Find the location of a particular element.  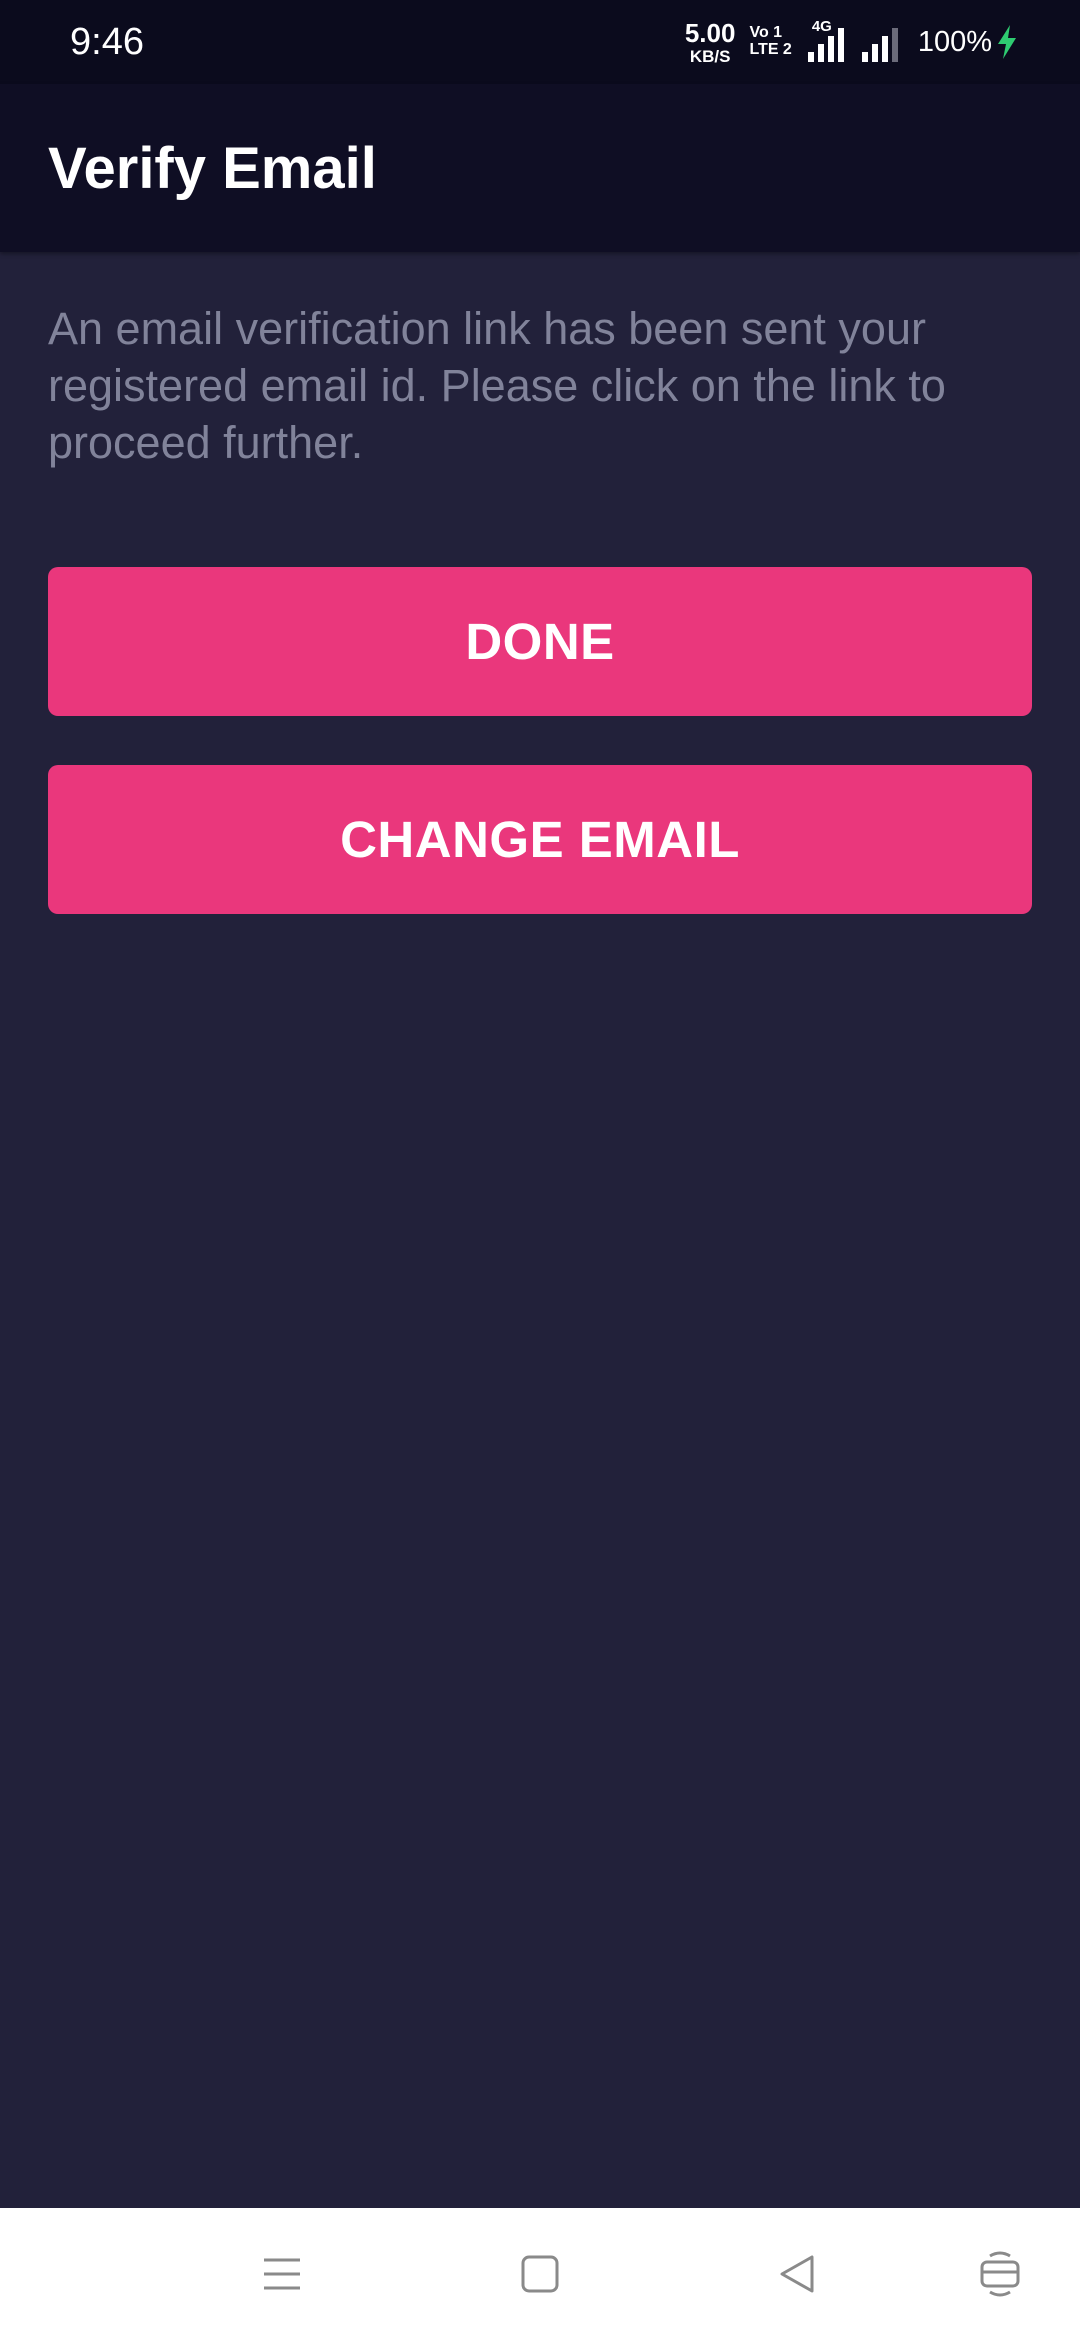

status-time: 9:46 is located at coordinates (107, 42).